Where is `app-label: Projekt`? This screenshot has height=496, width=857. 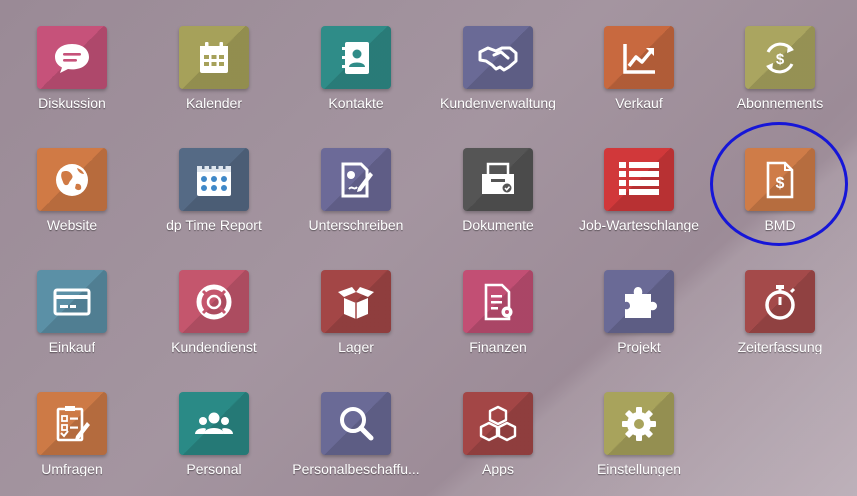 app-label: Projekt is located at coordinates (639, 346).